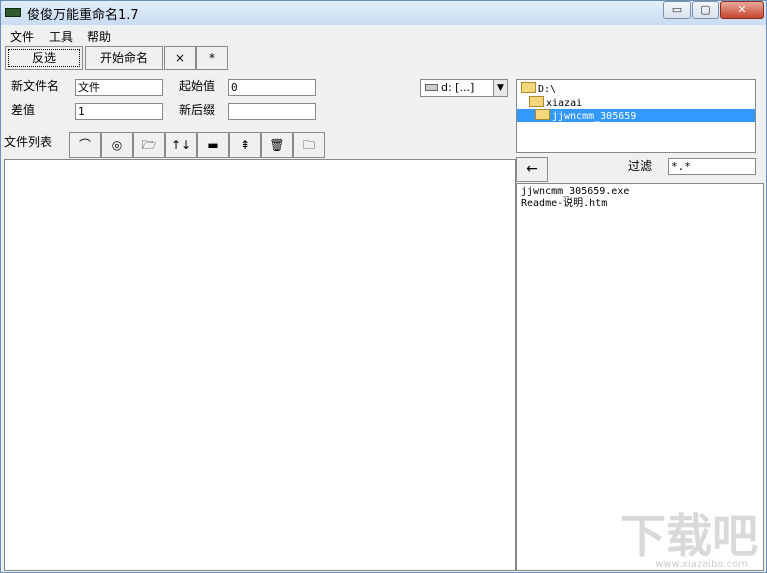 The height and width of the screenshot is (573, 767). What do you see at coordinates (538, 88) in the screenshot?
I see `tree-item-drive: D:\` at bounding box center [538, 88].